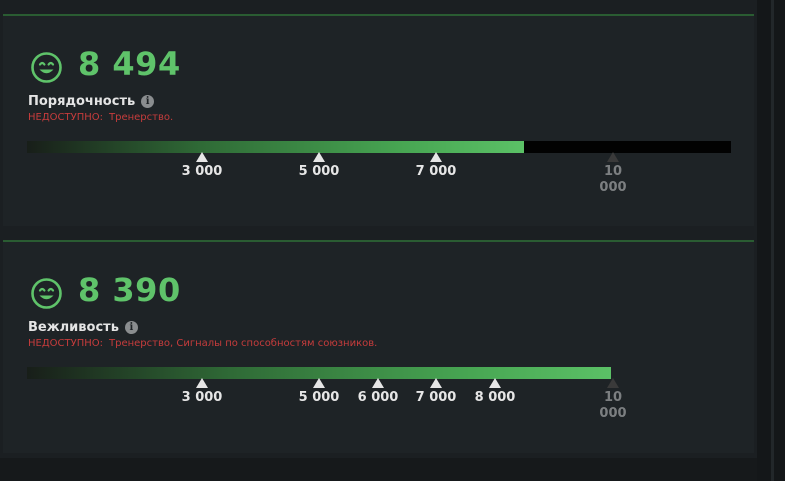  Describe the element at coordinates (129, 64) in the screenshot. I see `score-value: 8 494` at that location.